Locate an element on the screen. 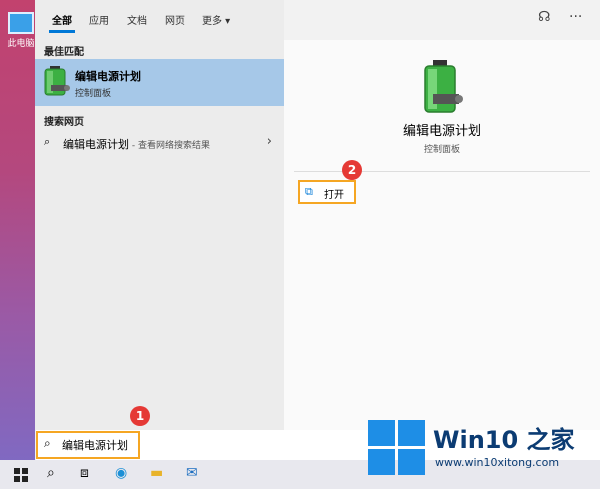  tab-web: 网页 is located at coordinates (175, 19).